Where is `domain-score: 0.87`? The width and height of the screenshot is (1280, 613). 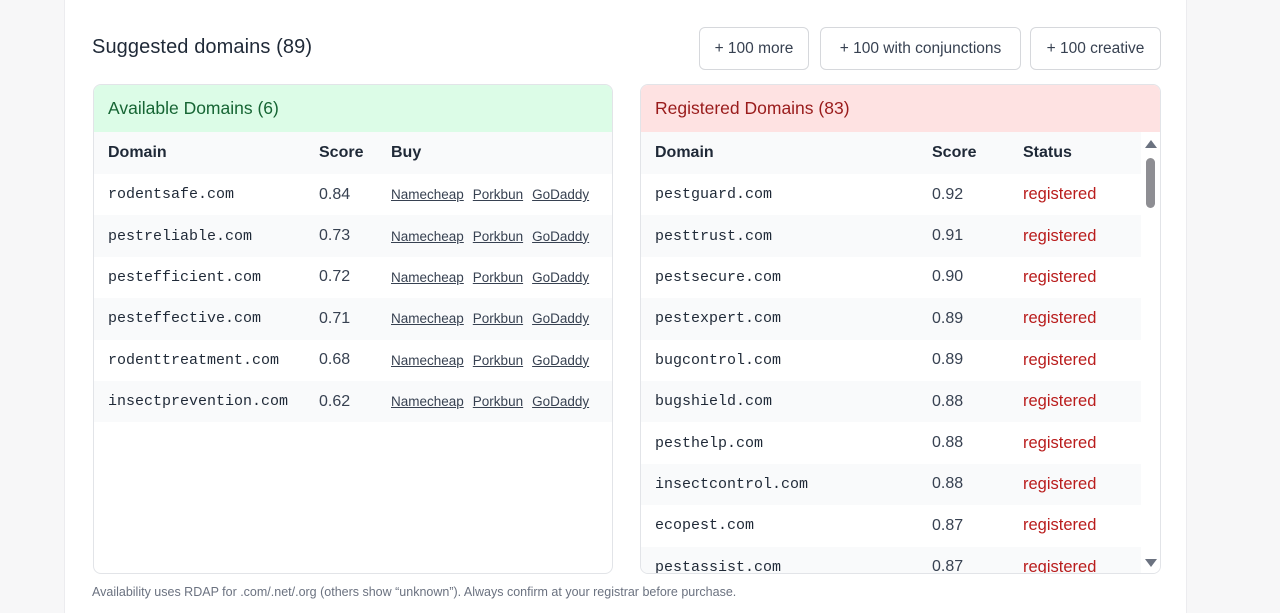 domain-score: 0.87 is located at coordinates (948, 525).